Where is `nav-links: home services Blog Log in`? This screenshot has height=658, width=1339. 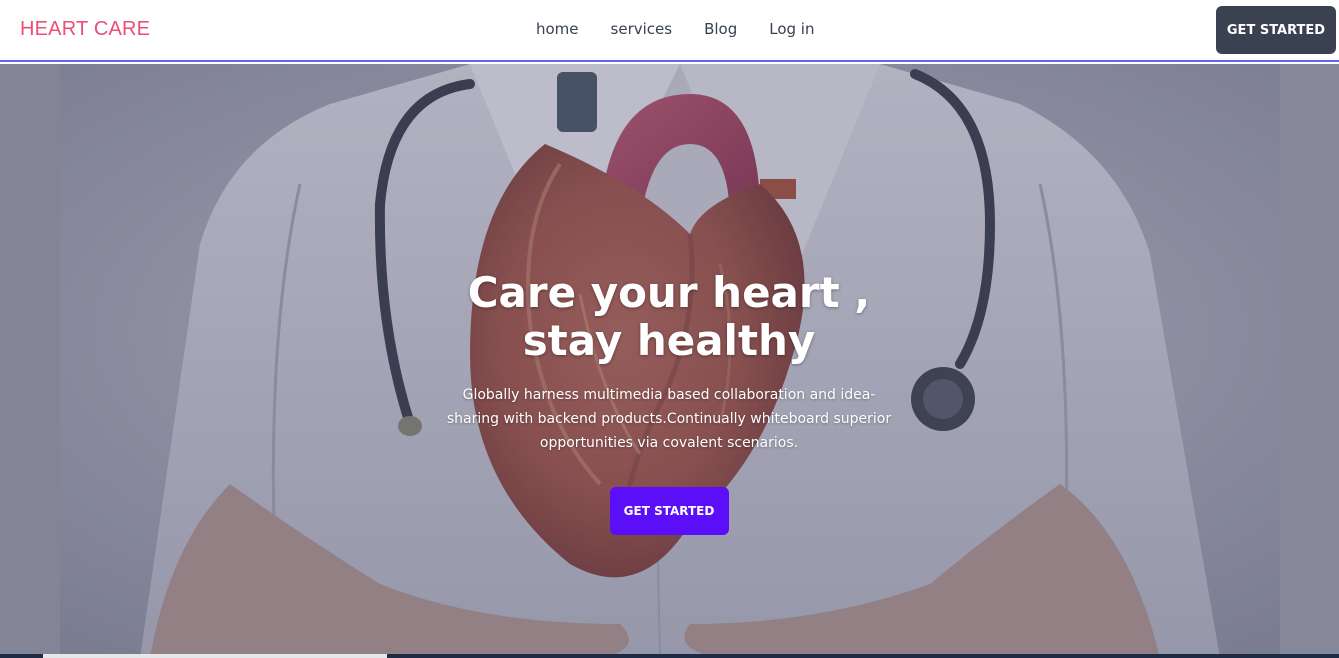
nav-links: home services Blog Log in is located at coordinates (675, 29).